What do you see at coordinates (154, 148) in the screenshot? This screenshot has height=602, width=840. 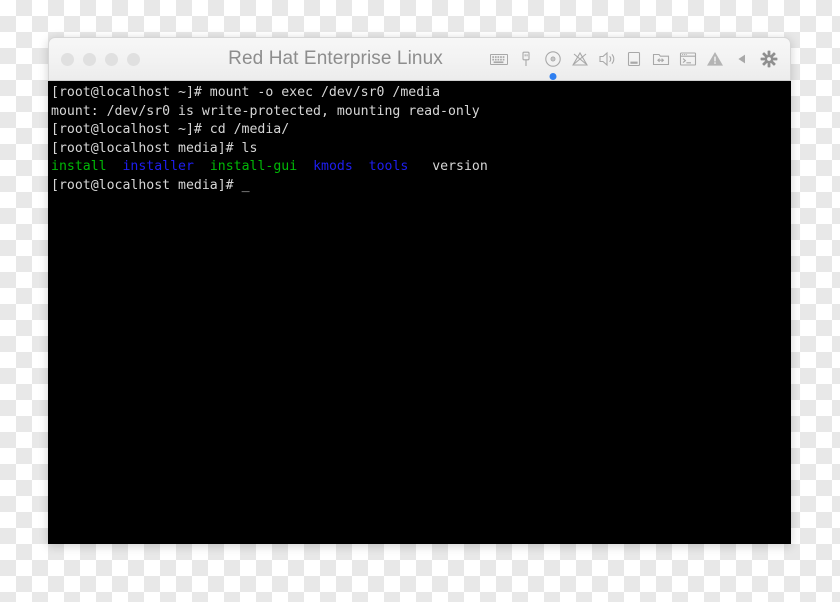 I see `terminal-text-segment: [root@localhost media]# ls` at bounding box center [154, 148].